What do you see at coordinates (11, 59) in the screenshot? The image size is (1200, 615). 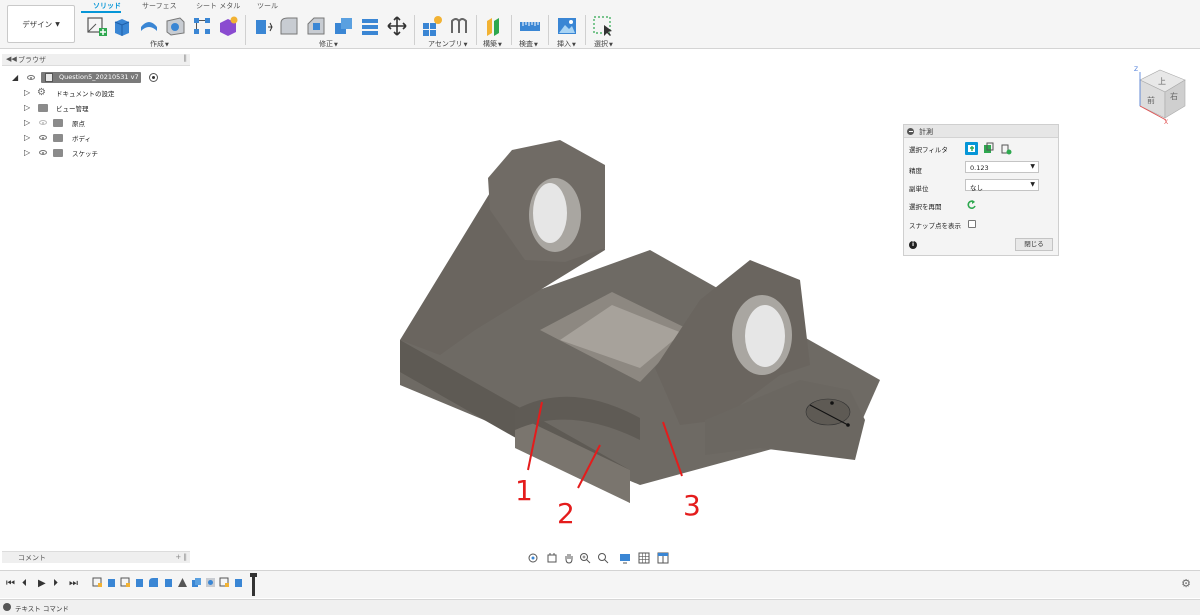 I see `collapse-left-icon: ◀◀` at bounding box center [11, 59].